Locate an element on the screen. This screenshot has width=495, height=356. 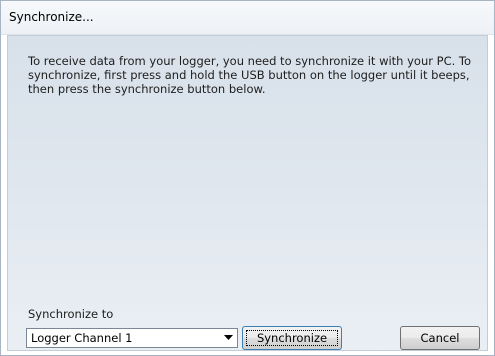
dropdown-arrow-button is located at coordinates (229, 338).